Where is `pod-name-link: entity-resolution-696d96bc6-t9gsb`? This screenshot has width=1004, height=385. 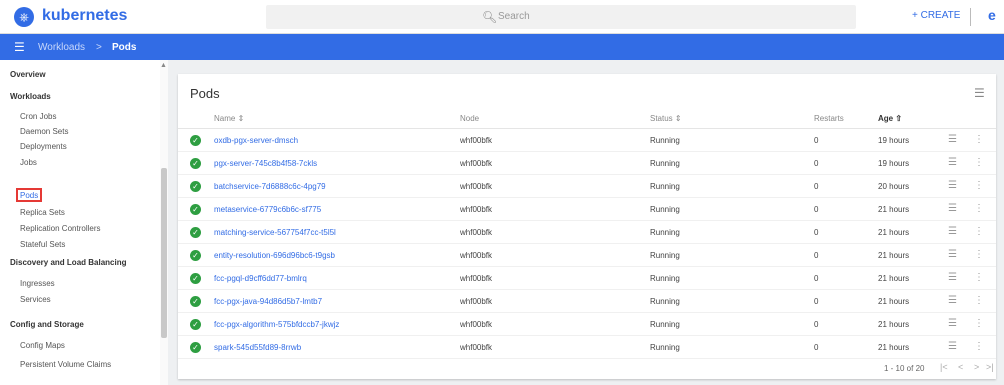
pod-name-link: entity-resolution-696d96bc6-t9gsb is located at coordinates (274, 255).